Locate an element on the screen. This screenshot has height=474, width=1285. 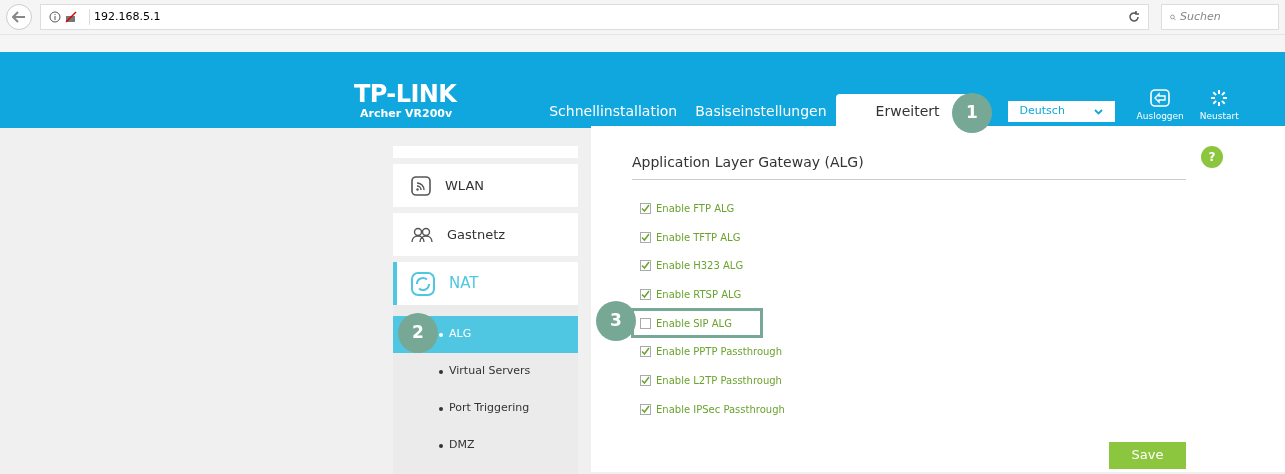
checkbox-option: Enable PPTP Passthrough is located at coordinates (711, 352).